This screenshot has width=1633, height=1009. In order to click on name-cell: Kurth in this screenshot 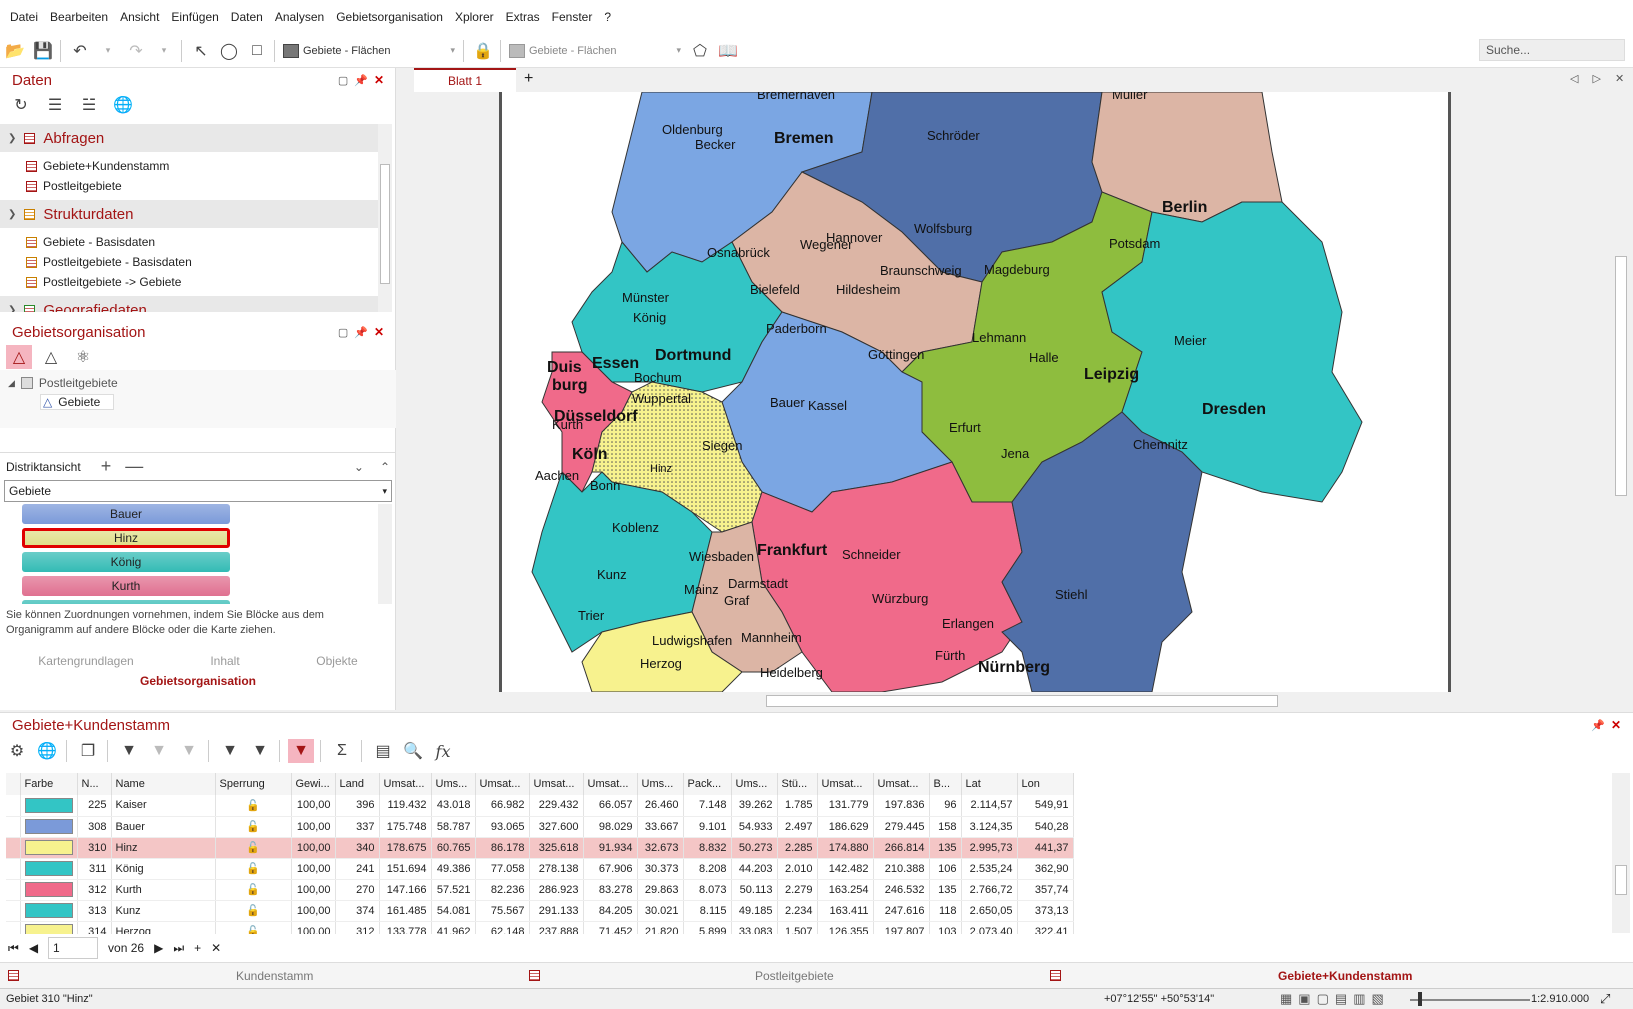, I will do `click(163, 890)`.